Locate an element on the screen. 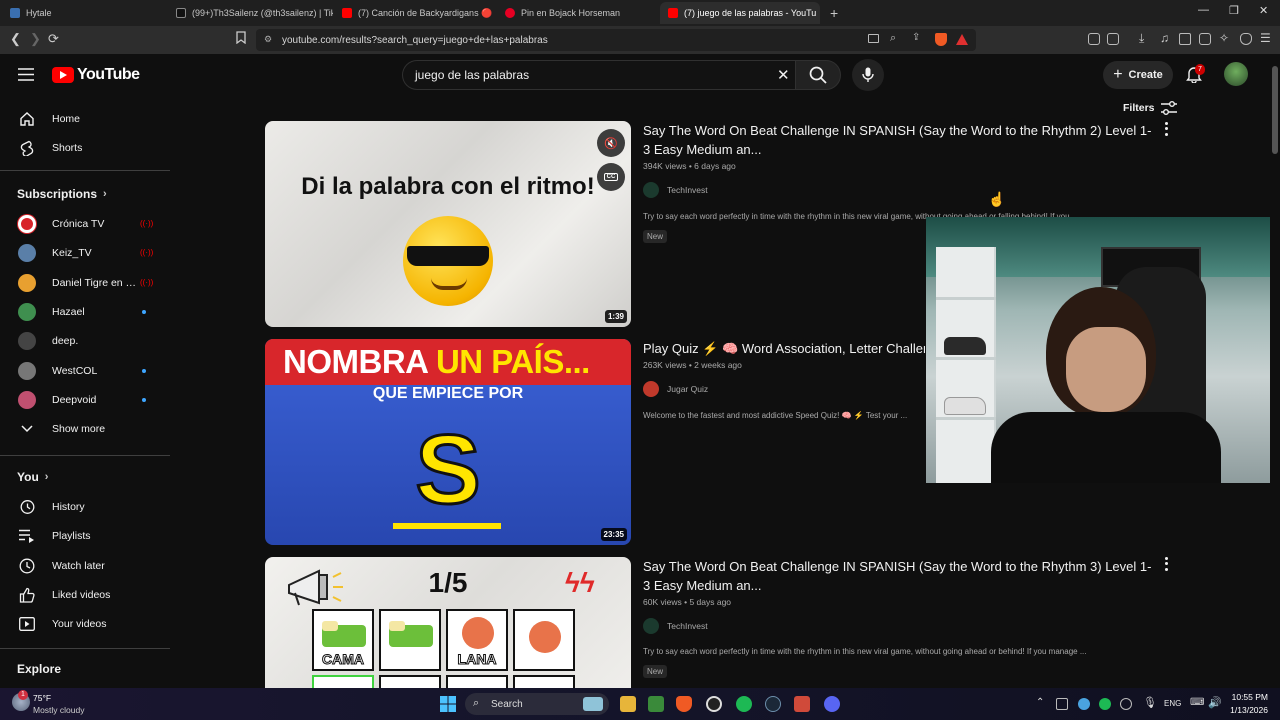  extensions-icon is located at coordinates (1094, 39).